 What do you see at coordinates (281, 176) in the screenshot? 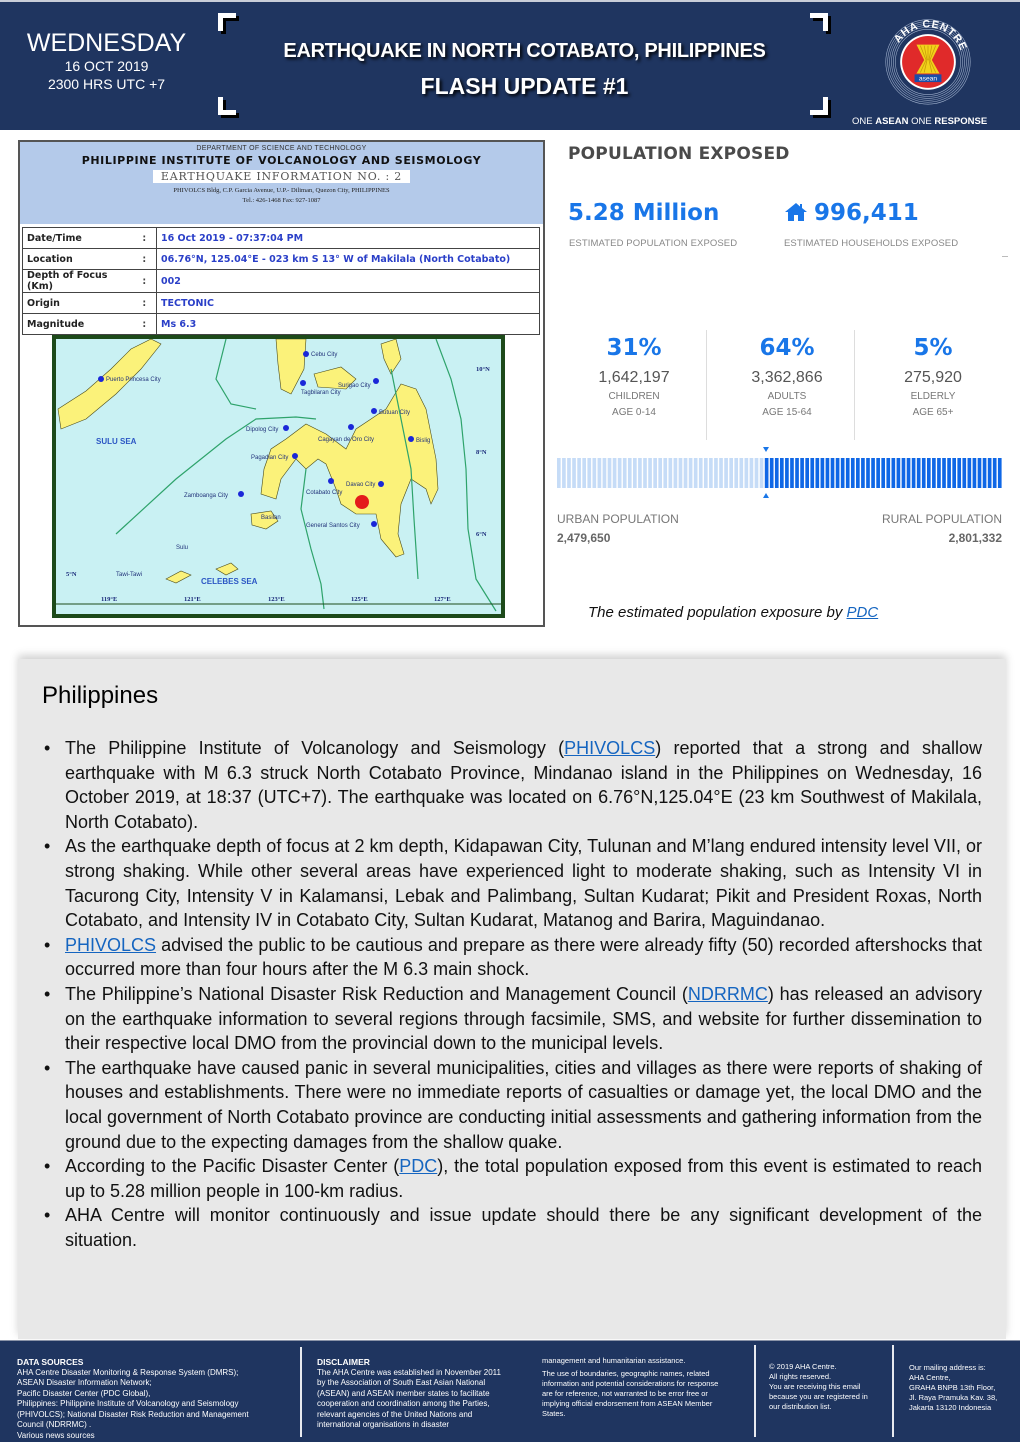
I see `bulletin-number: EARTHQUAKE INFORMATION NO. : 2` at bounding box center [281, 176].